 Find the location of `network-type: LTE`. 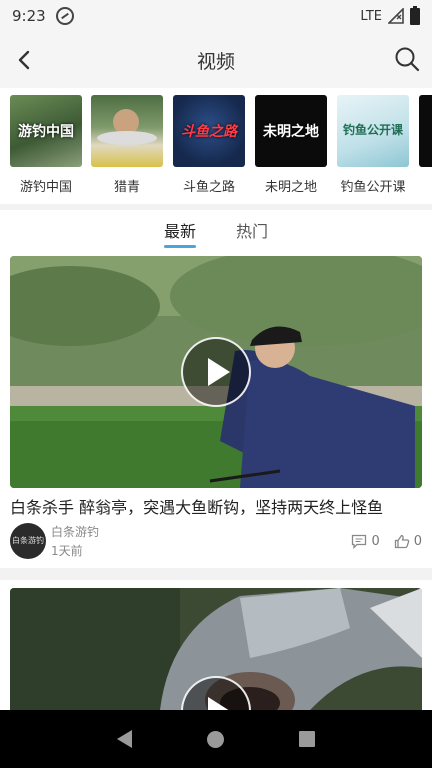

network-type: LTE is located at coordinates (371, 16).